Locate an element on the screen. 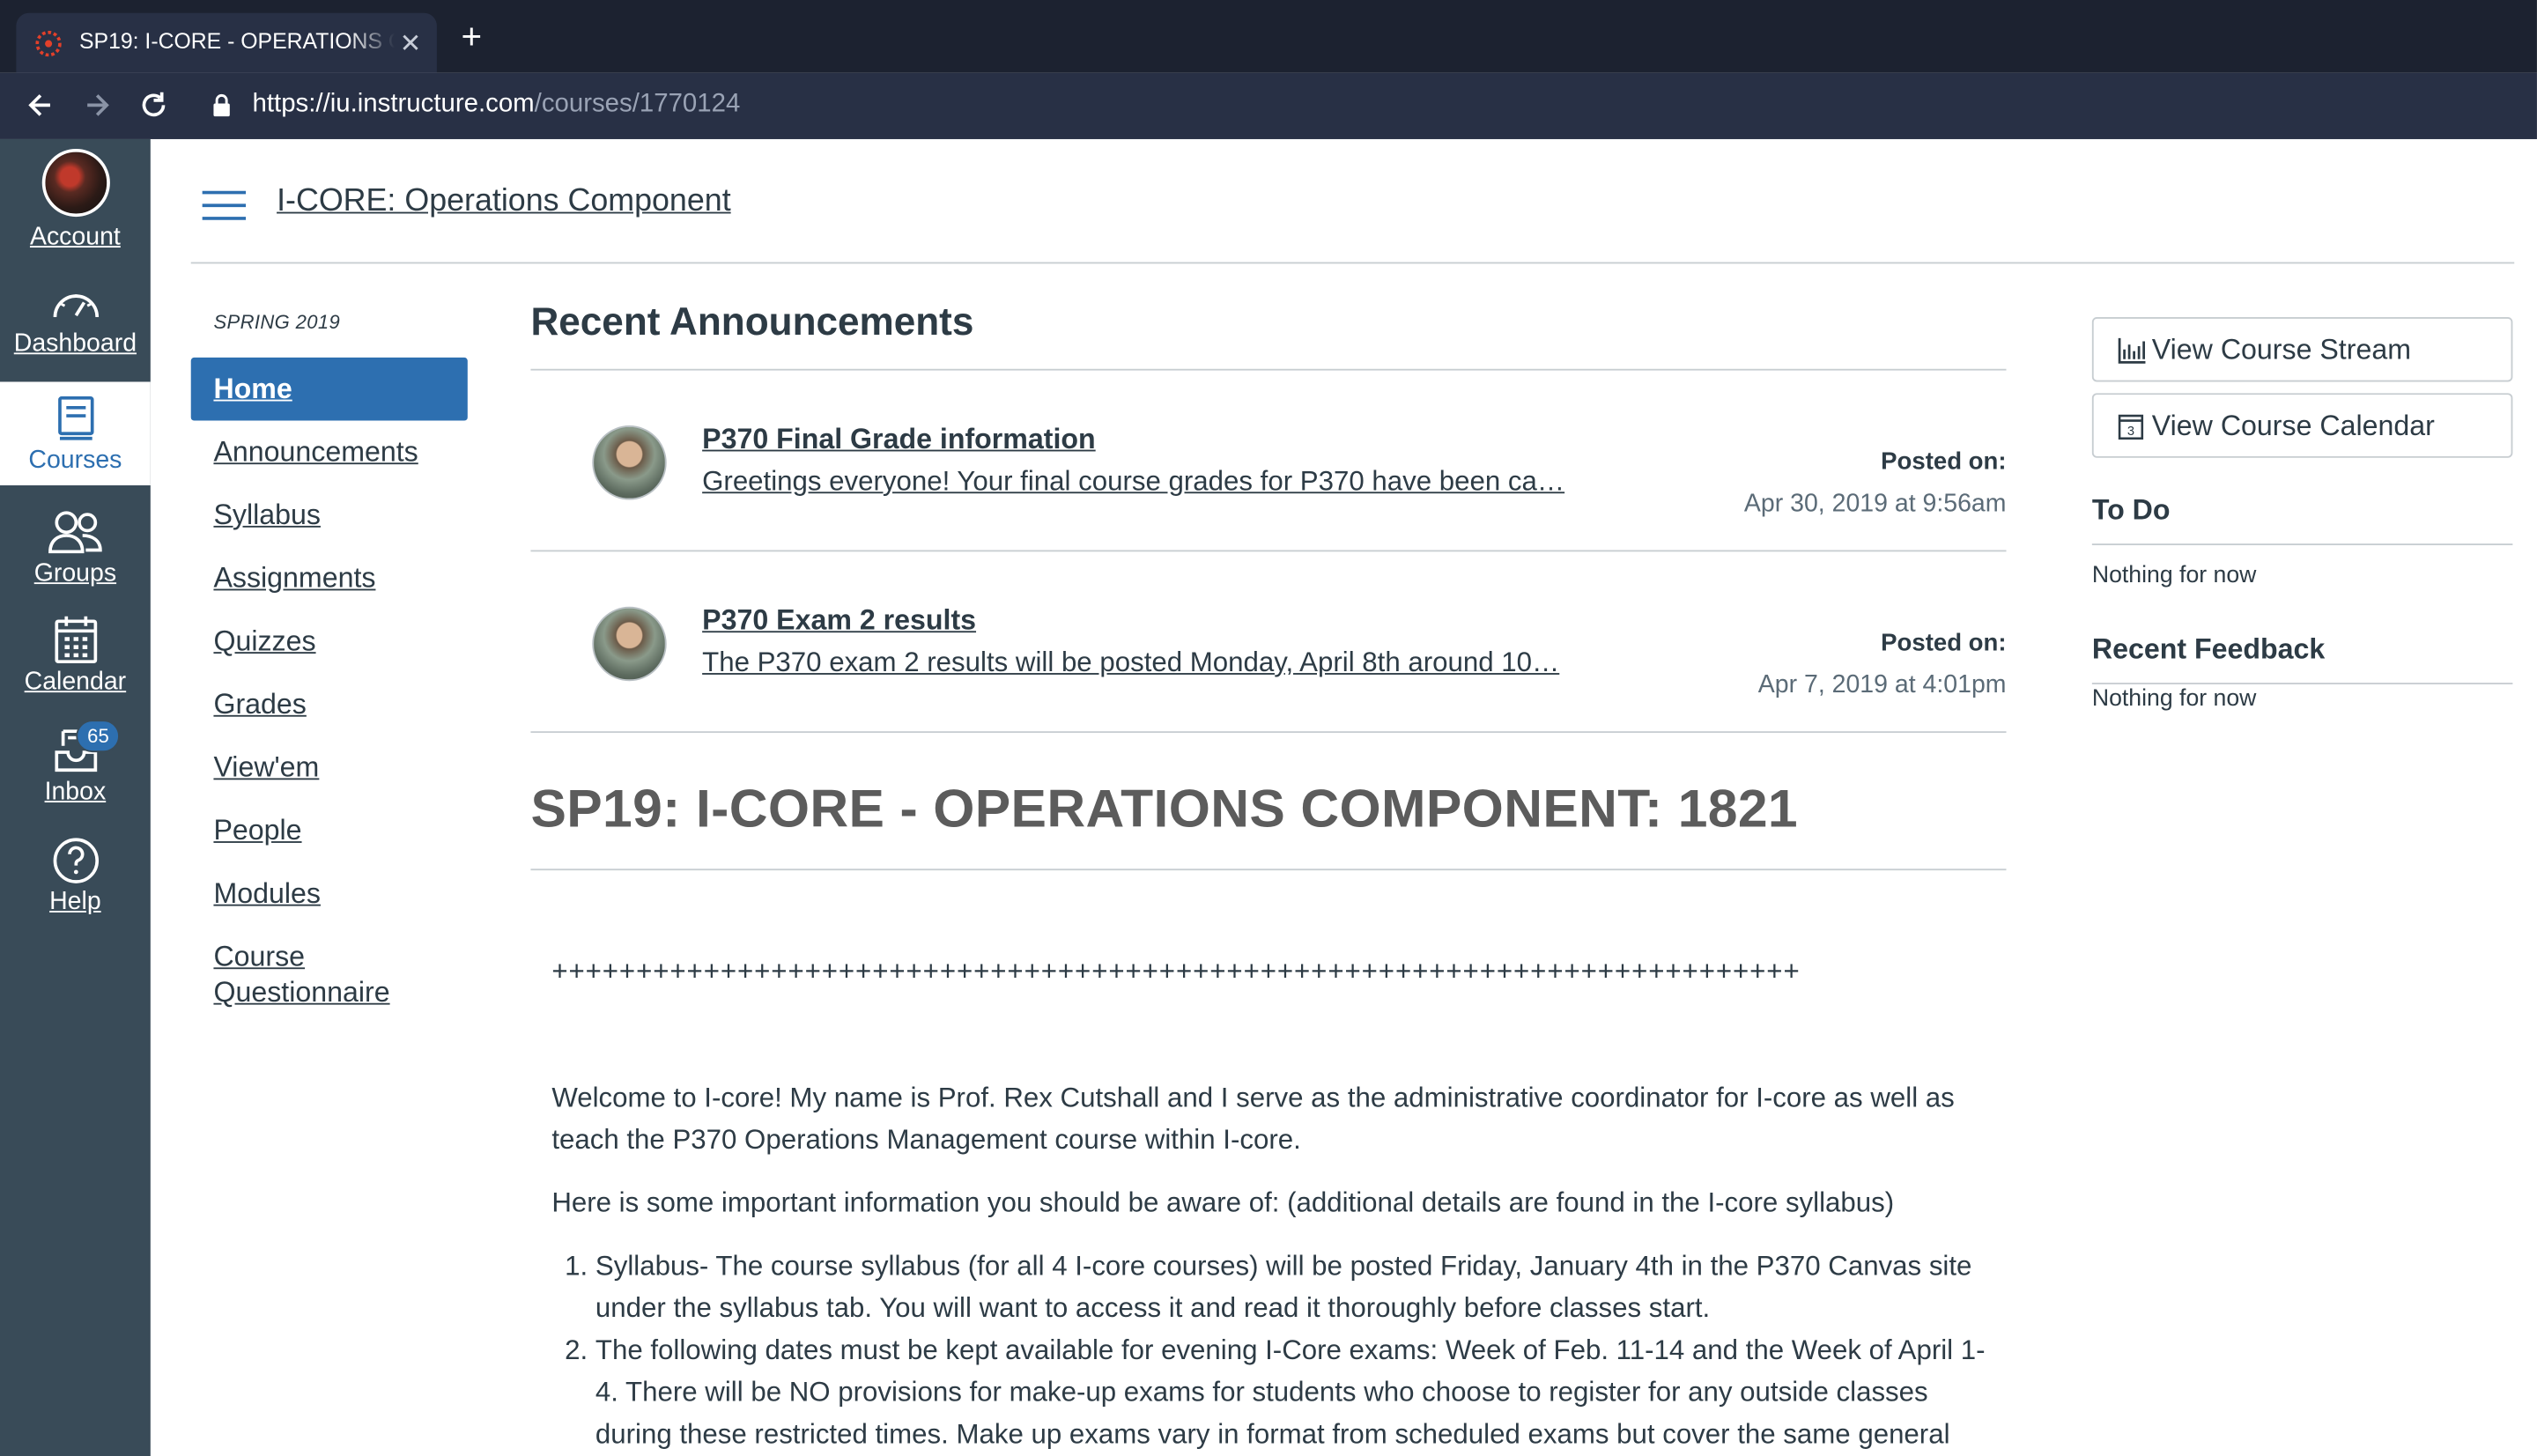  view-course-stream-label: View Course Stream is located at coordinates (2281, 349).